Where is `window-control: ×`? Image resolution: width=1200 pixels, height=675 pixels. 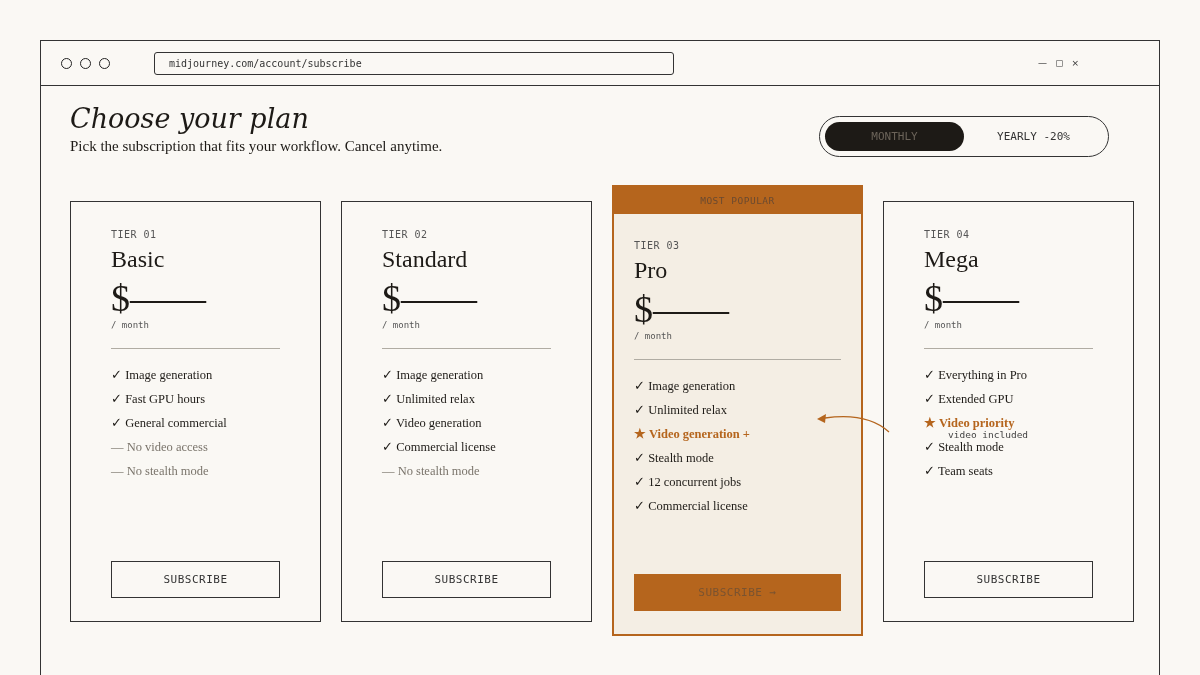 window-control: × is located at coordinates (1075, 63).